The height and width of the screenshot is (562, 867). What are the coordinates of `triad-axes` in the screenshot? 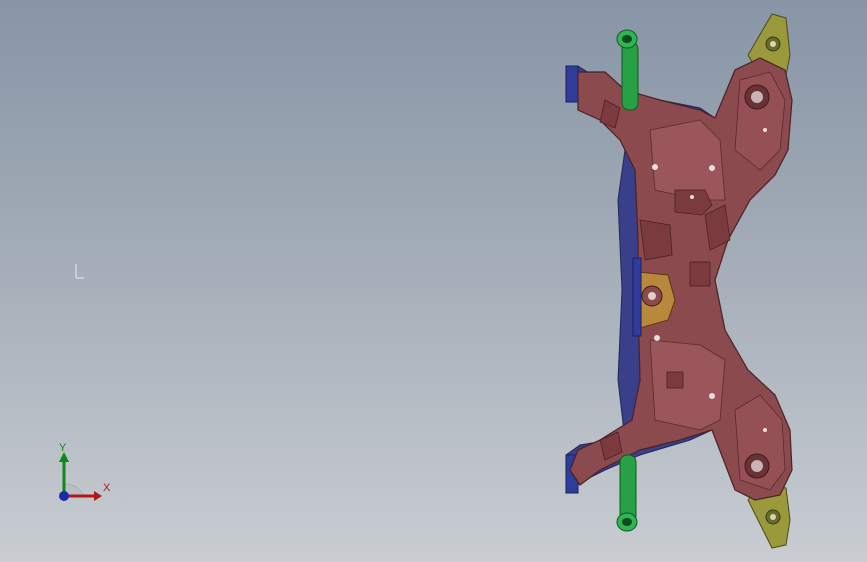 It's located at (80, 476).